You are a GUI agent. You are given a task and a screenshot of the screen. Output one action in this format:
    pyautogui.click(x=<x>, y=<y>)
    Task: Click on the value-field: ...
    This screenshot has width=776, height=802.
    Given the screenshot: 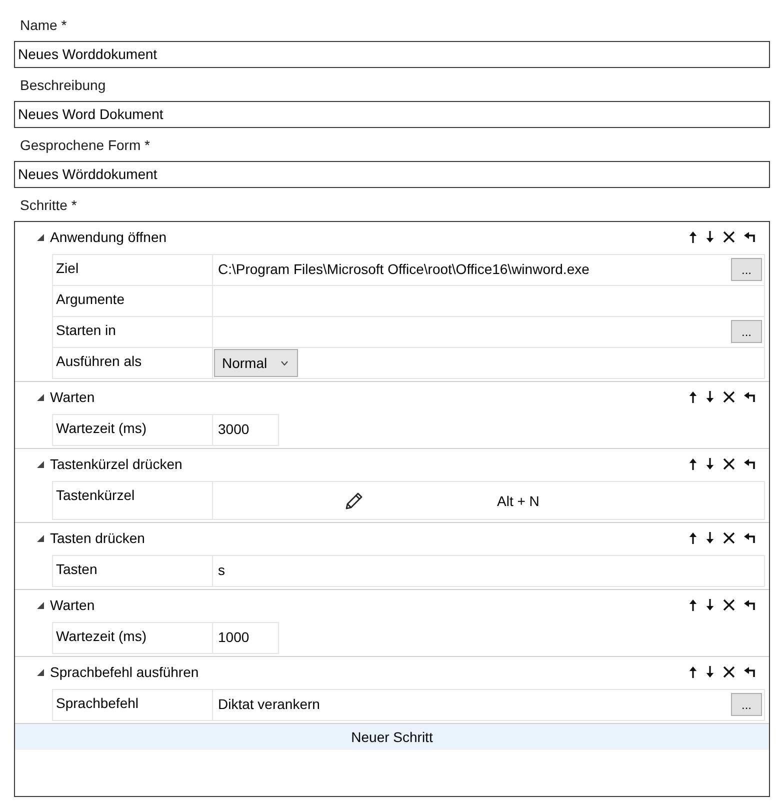 What is the action you would take?
    pyautogui.click(x=489, y=332)
    